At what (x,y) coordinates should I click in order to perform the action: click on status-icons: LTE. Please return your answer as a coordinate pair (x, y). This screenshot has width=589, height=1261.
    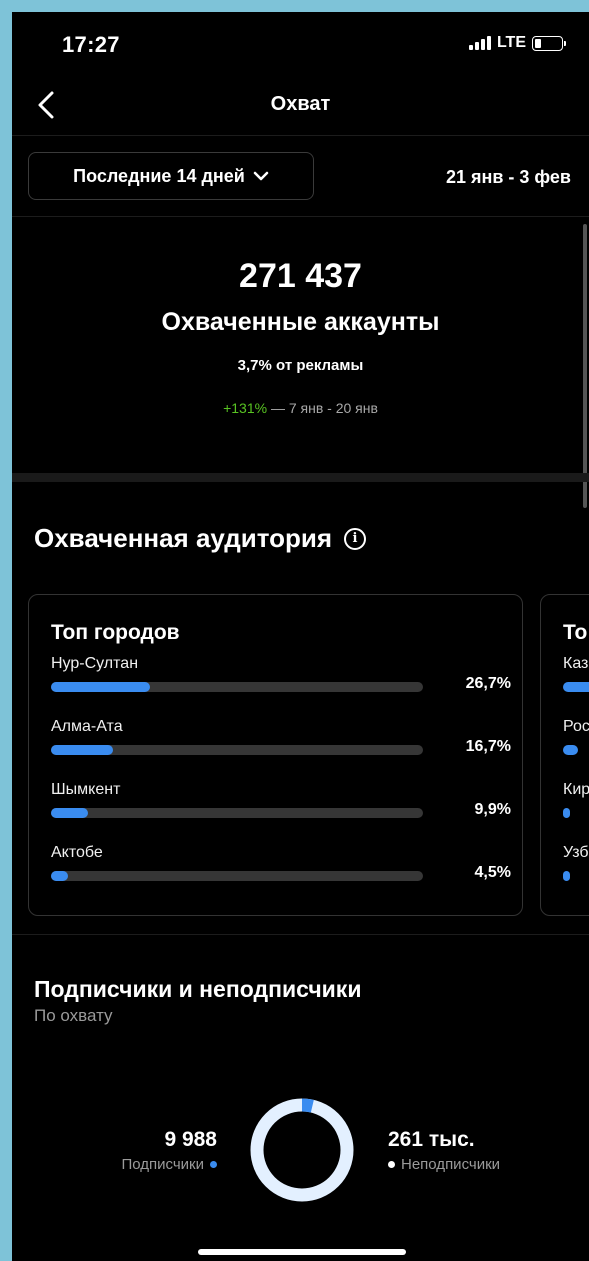
    Looking at the image, I should click on (517, 43).